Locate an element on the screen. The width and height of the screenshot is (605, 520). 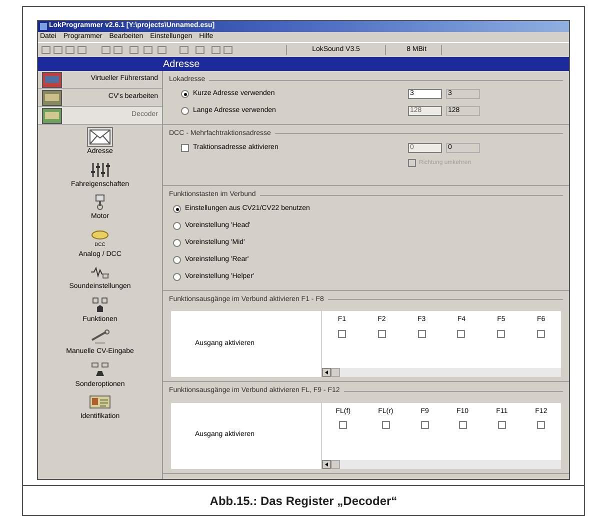
header-title: Adresse is located at coordinates (181, 65).